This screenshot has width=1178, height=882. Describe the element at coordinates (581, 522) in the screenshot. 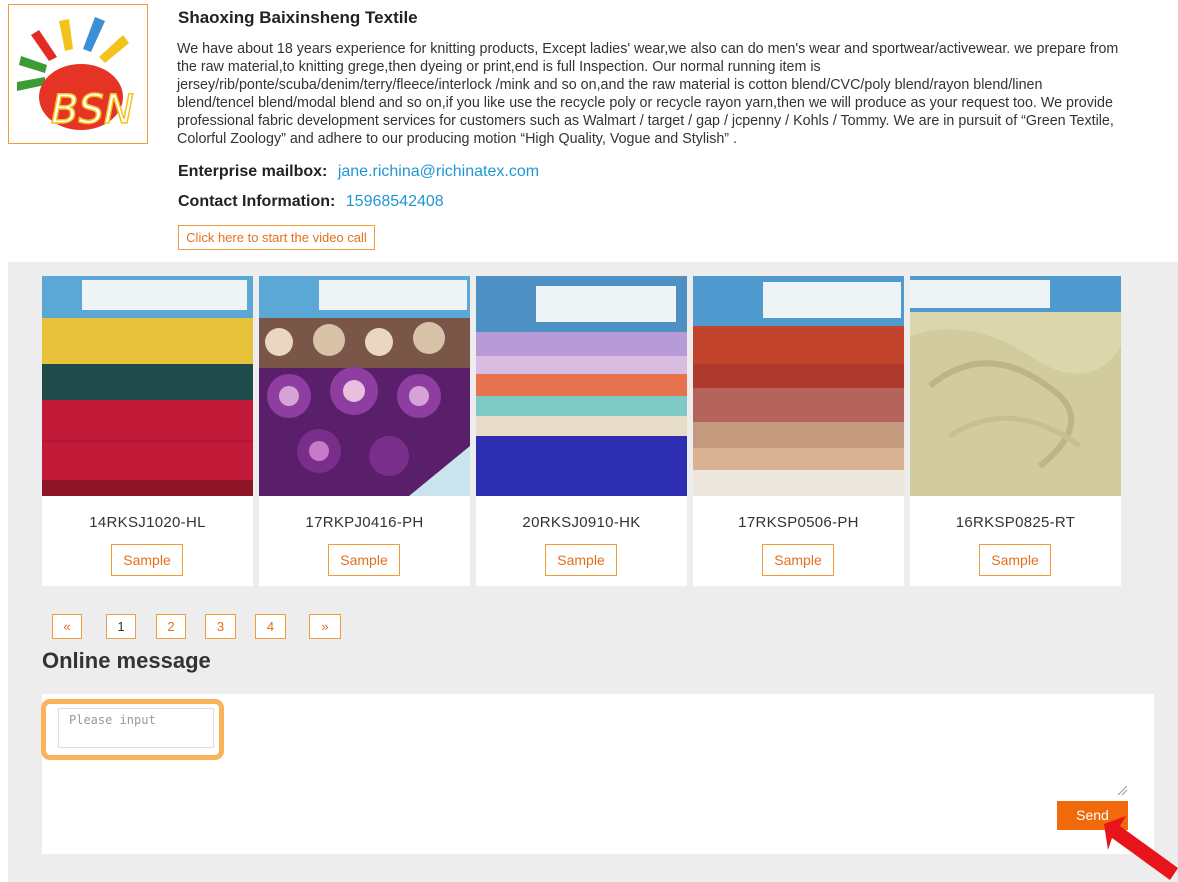

I see `product-code: 20RKSJ0910-HK` at that location.